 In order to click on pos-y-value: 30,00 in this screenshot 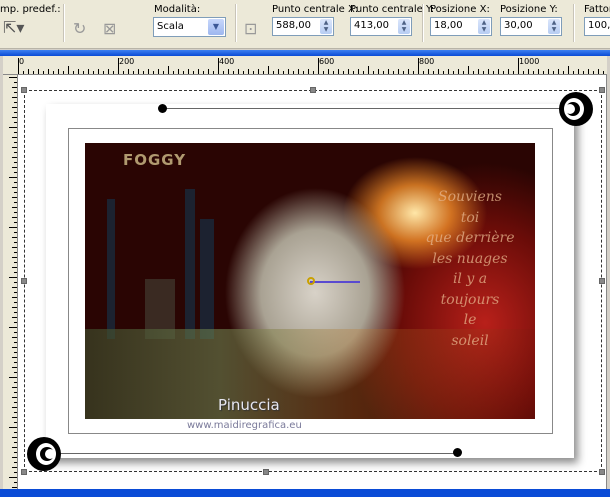, I will do `click(518, 25)`.